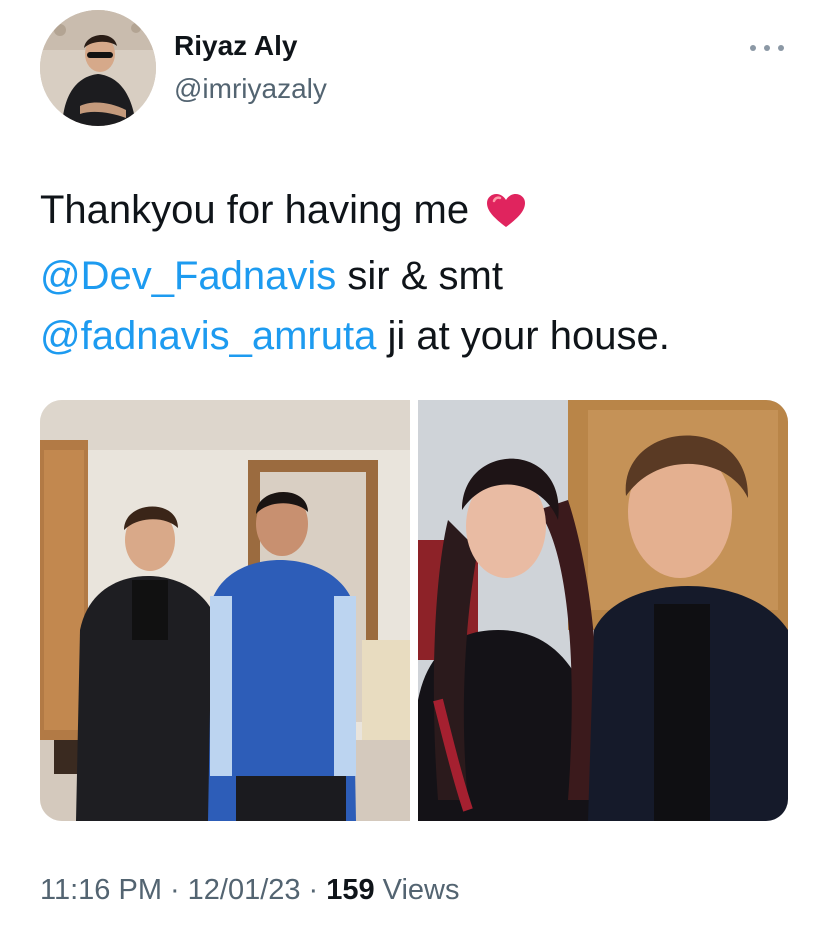  I want to click on views-label: Views, so click(421, 890).